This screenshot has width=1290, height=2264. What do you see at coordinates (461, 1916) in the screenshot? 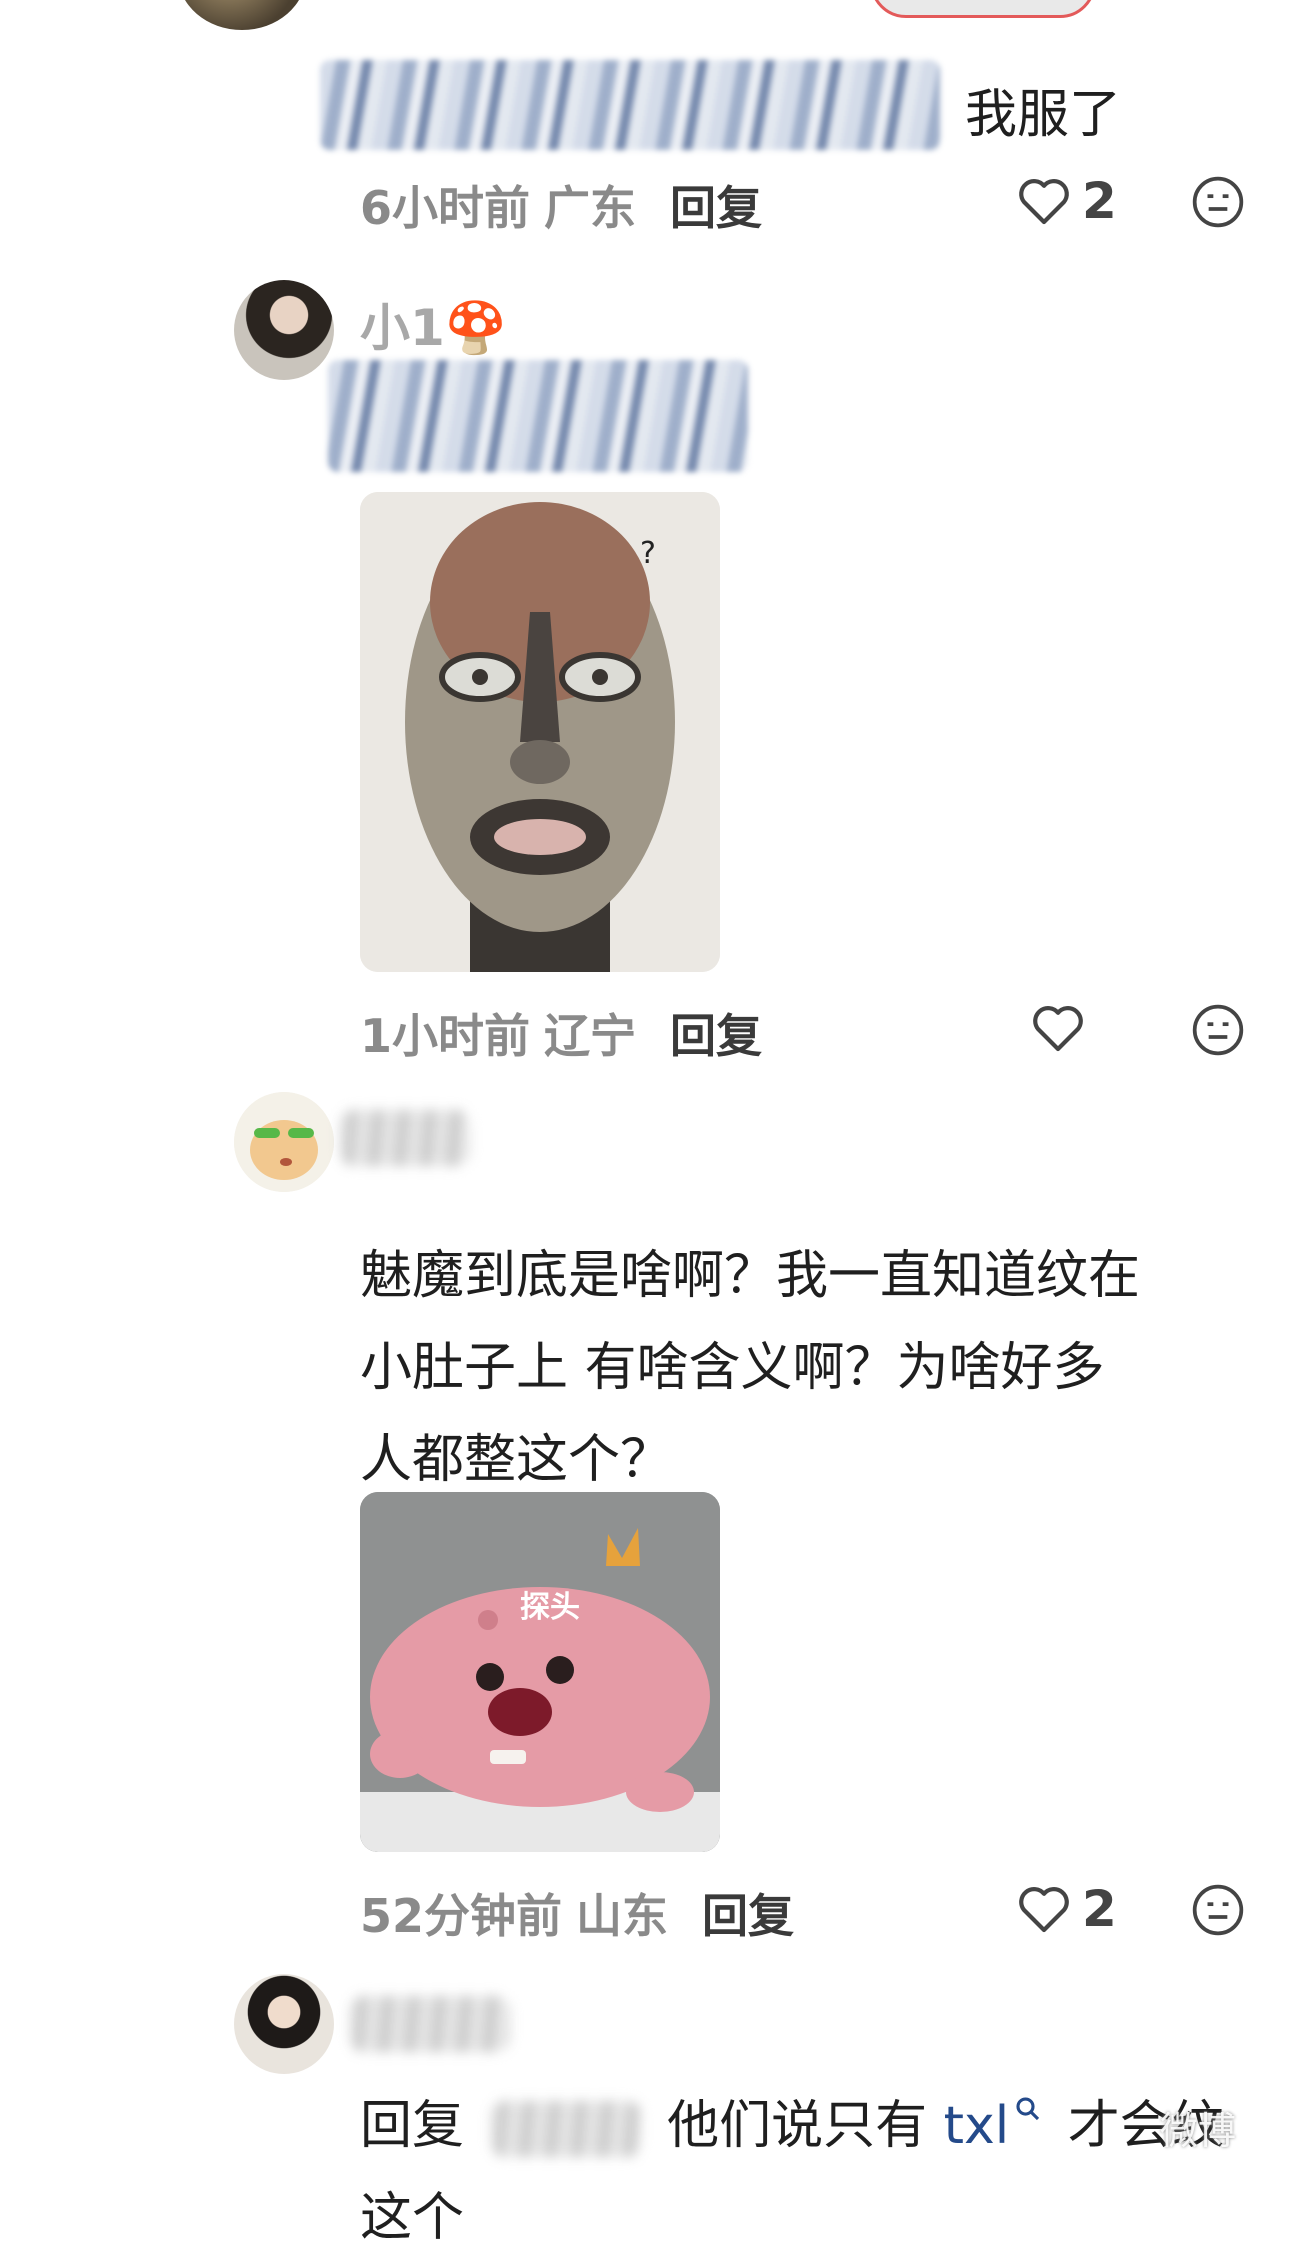
I see `comment-time: 52分钟前` at bounding box center [461, 1916].